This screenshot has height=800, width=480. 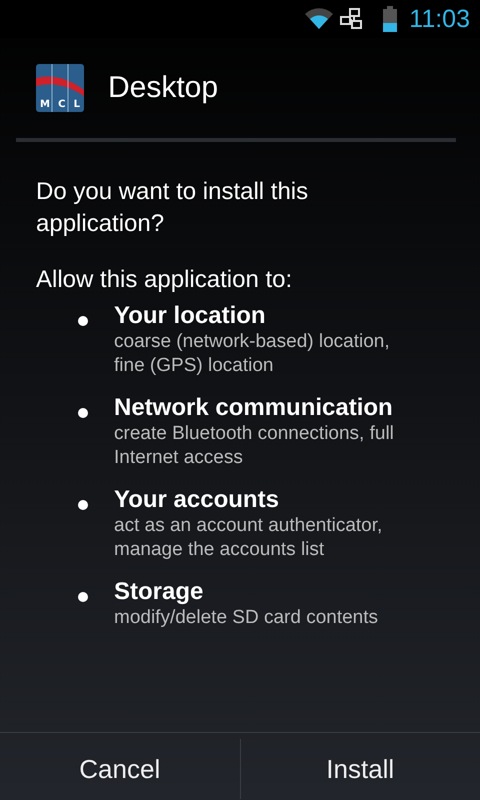 What do you see at coordinates (439, 19) in the screenshot?
I see `status-time: 11:03` at bounding box center [439, 19].